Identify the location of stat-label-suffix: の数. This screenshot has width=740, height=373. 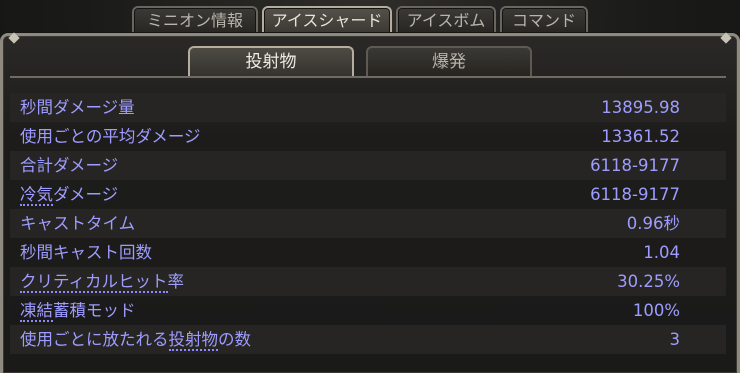
(234, 339).